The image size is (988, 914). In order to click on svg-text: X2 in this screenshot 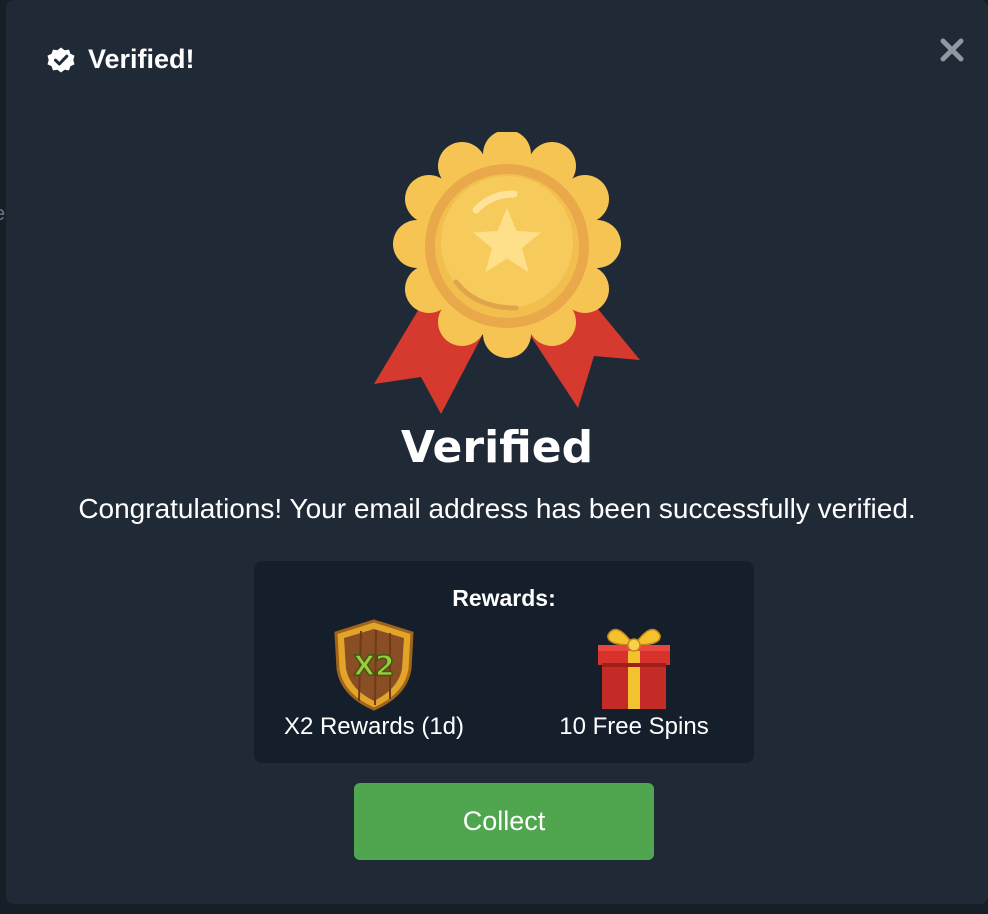, I will do `click(373, 665)`.